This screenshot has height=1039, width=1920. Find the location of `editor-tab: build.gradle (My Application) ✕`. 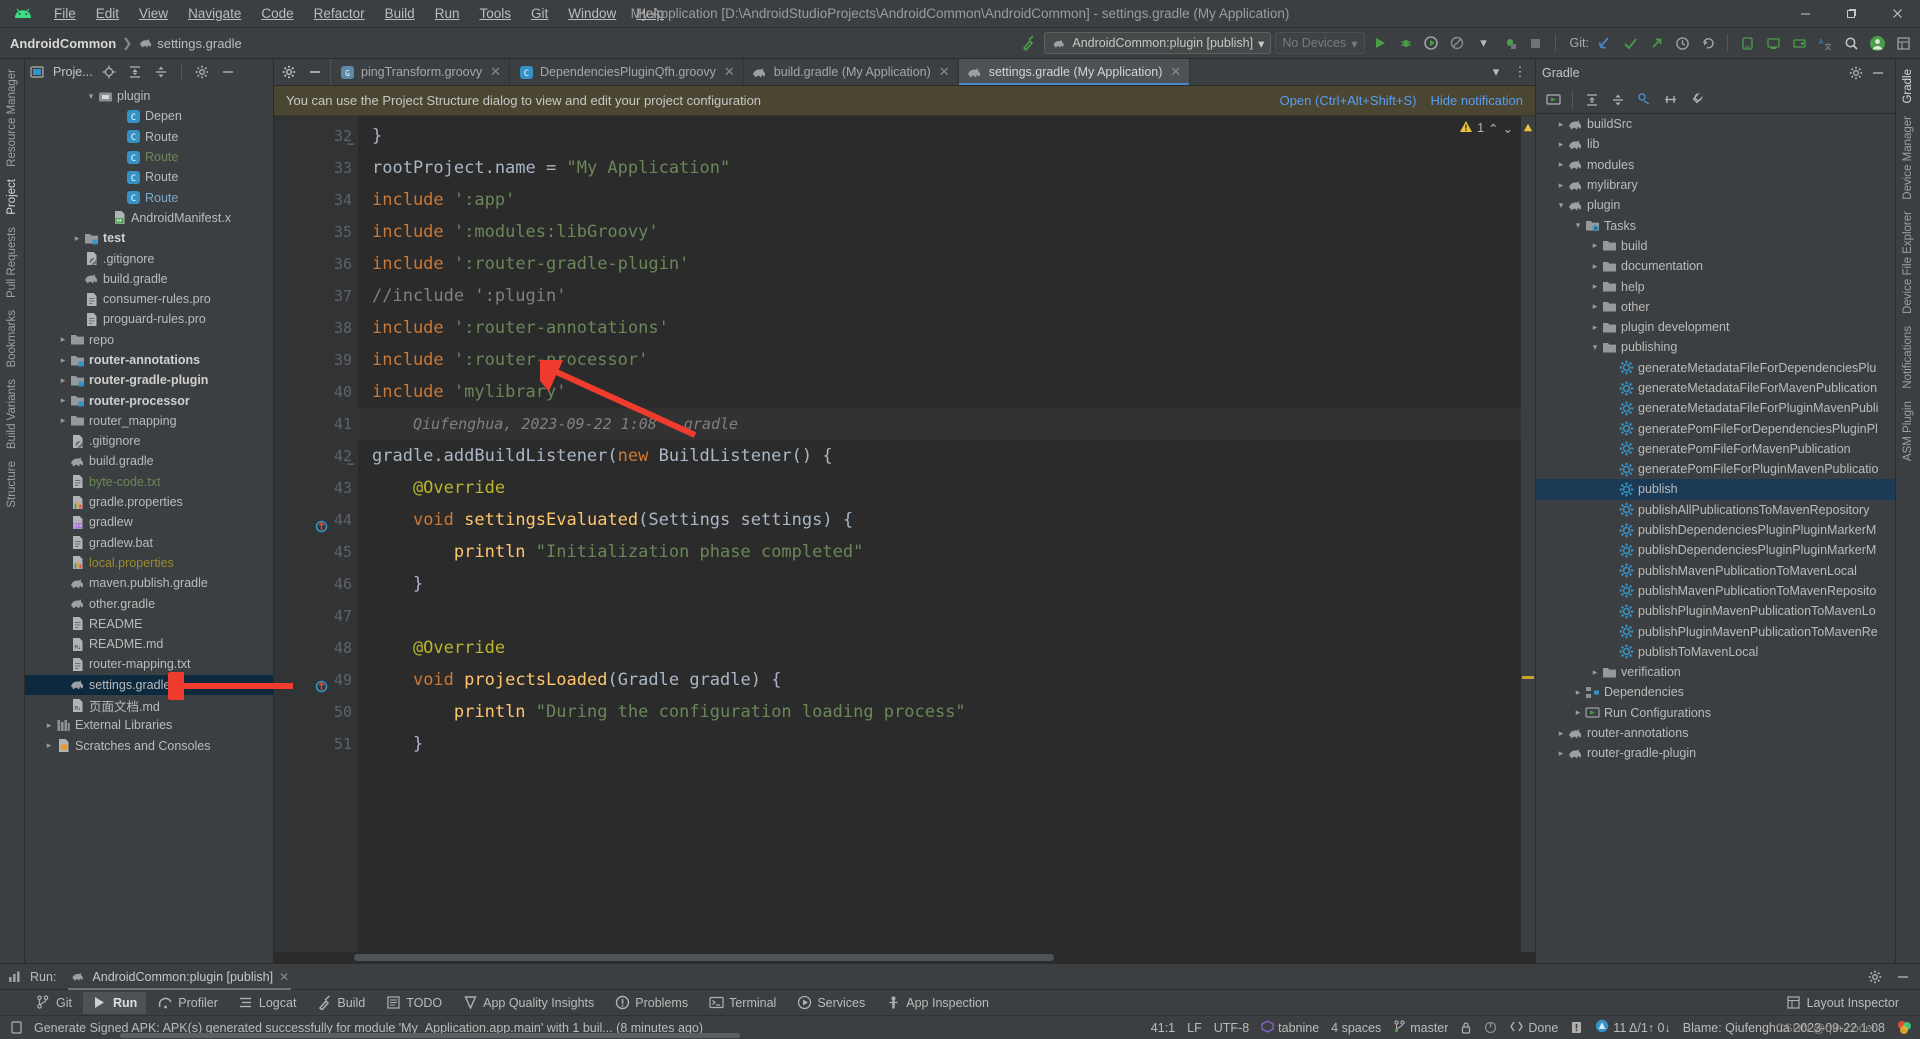

editor-tab: build.gradle (My Application) ✕ is located at coordinates (851, 72).